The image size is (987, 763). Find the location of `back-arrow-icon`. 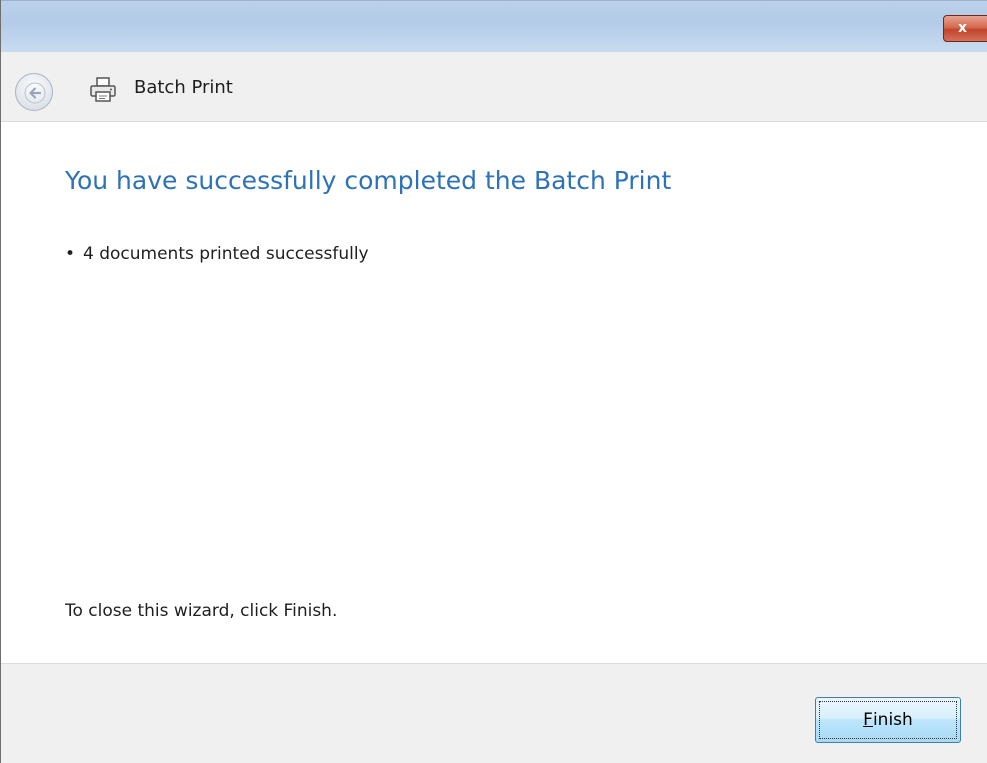

back-arrow-icon is located at coordinates (35, 93).